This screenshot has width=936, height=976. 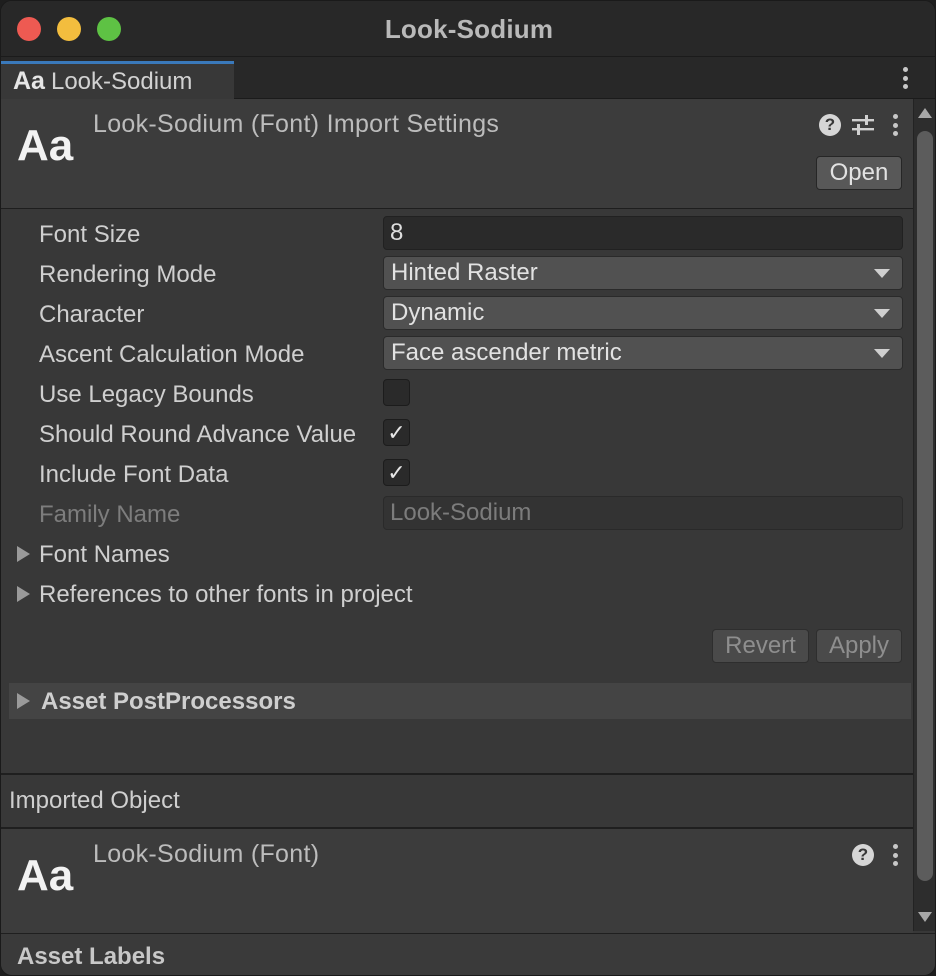 I want to click on tab-menu-icon, so click(x=905, y=78).